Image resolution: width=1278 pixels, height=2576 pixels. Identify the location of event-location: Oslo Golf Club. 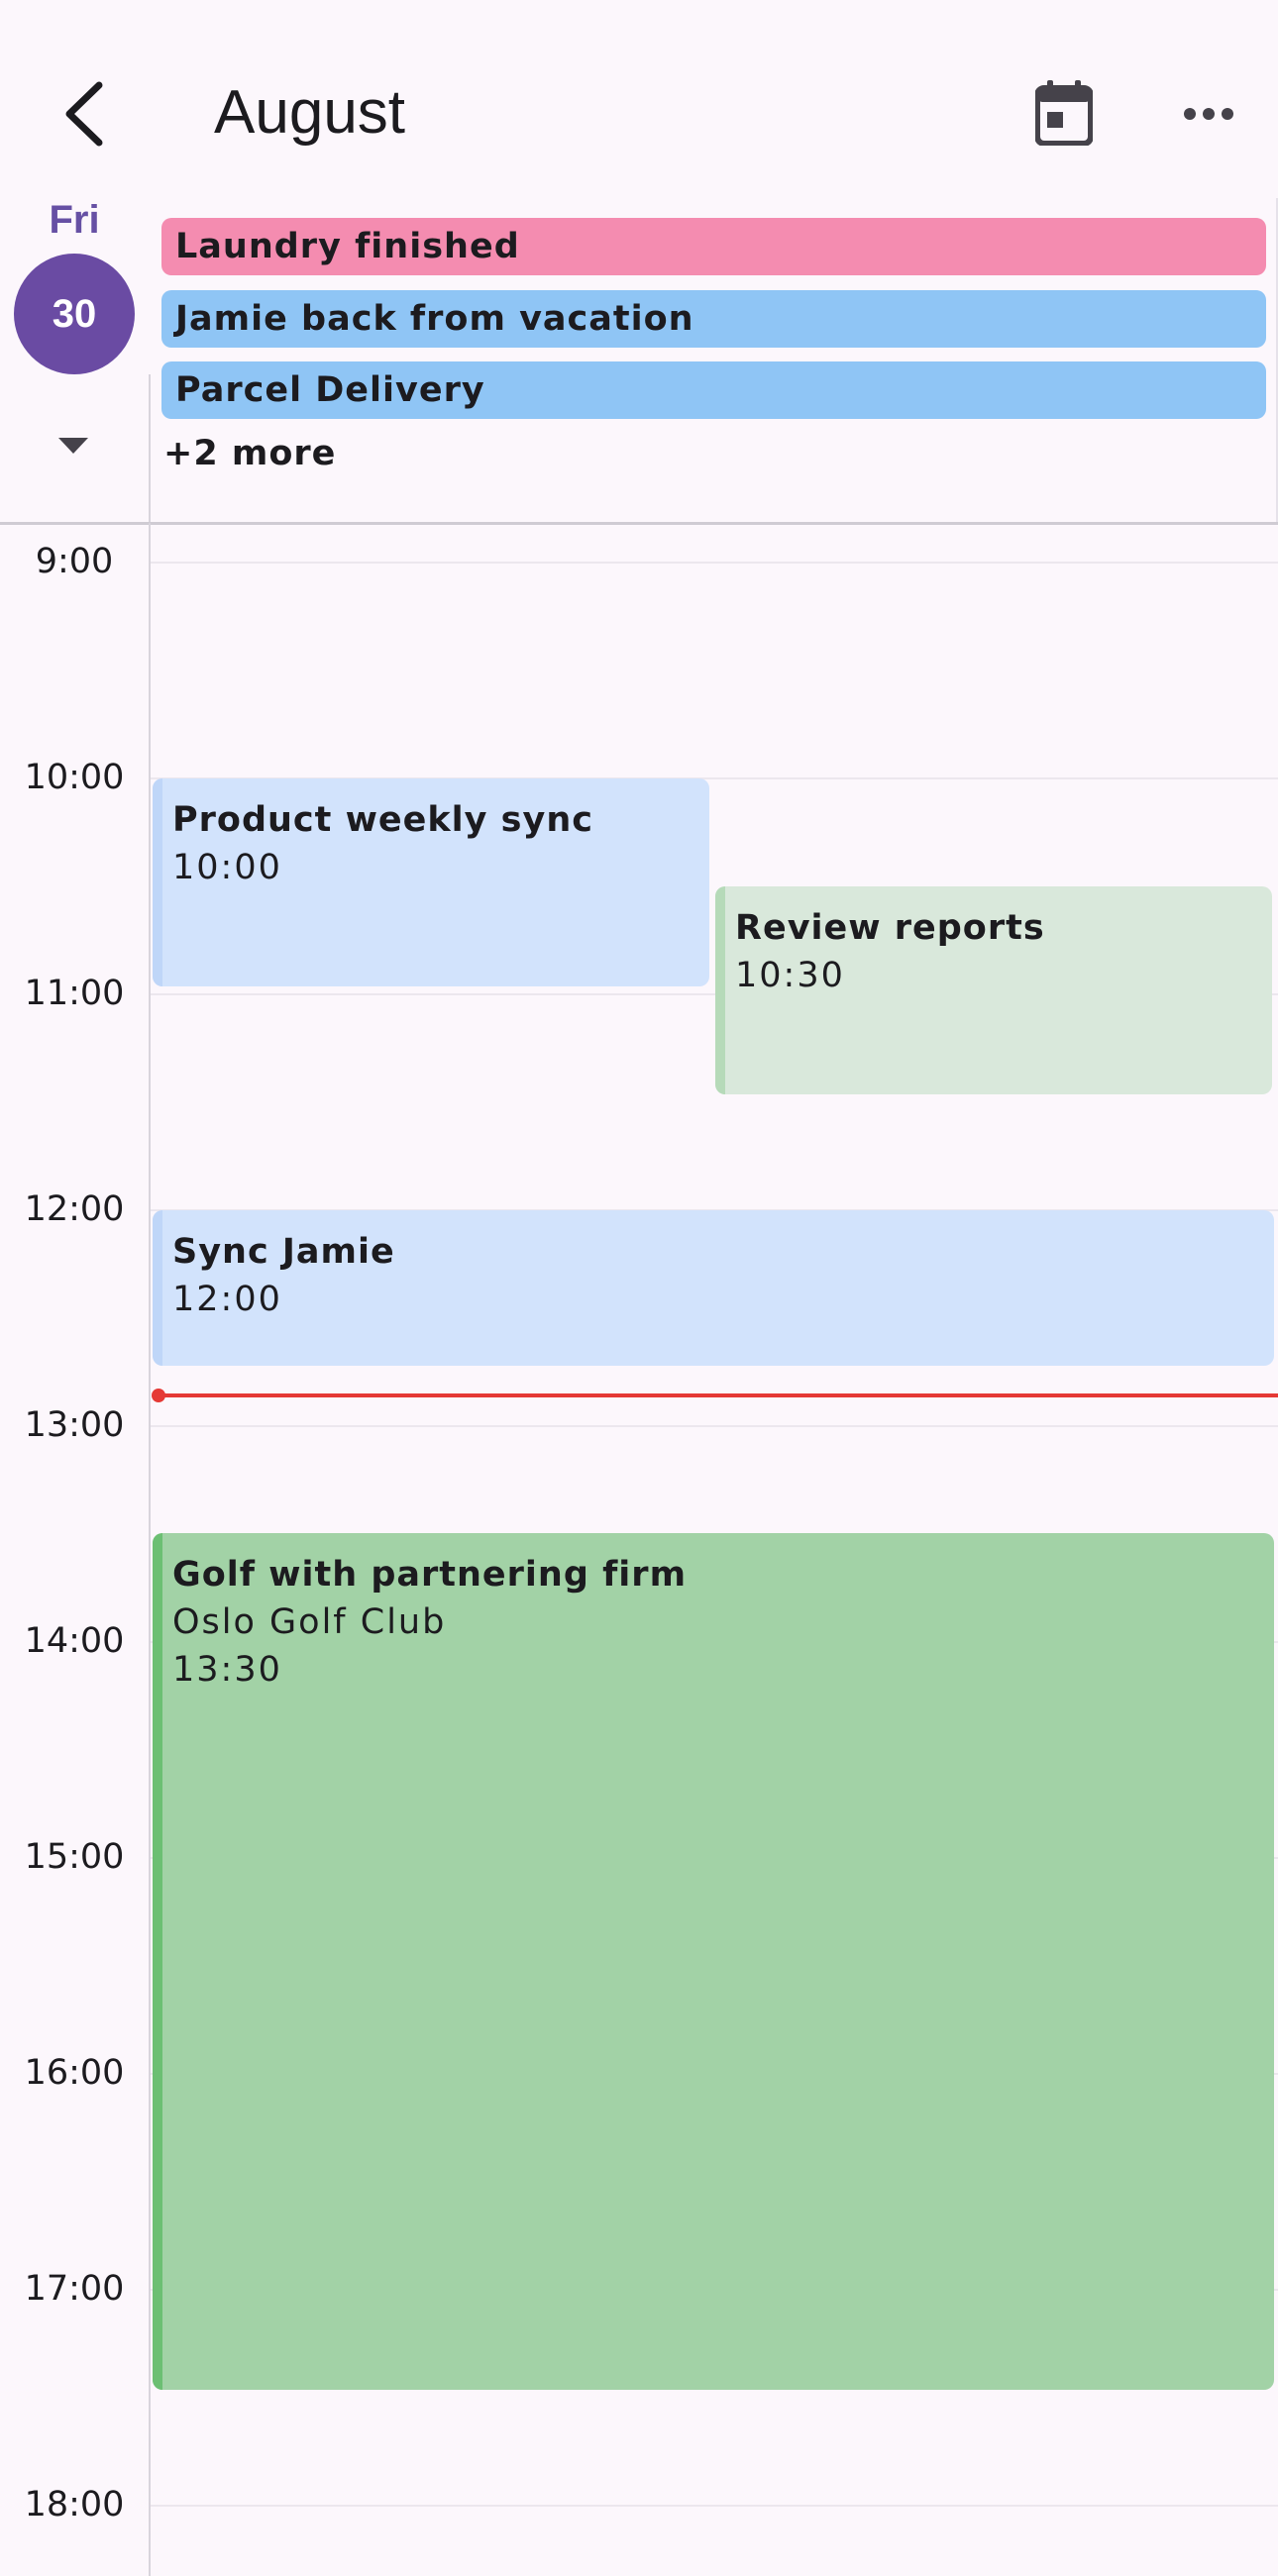
(309, 1622).